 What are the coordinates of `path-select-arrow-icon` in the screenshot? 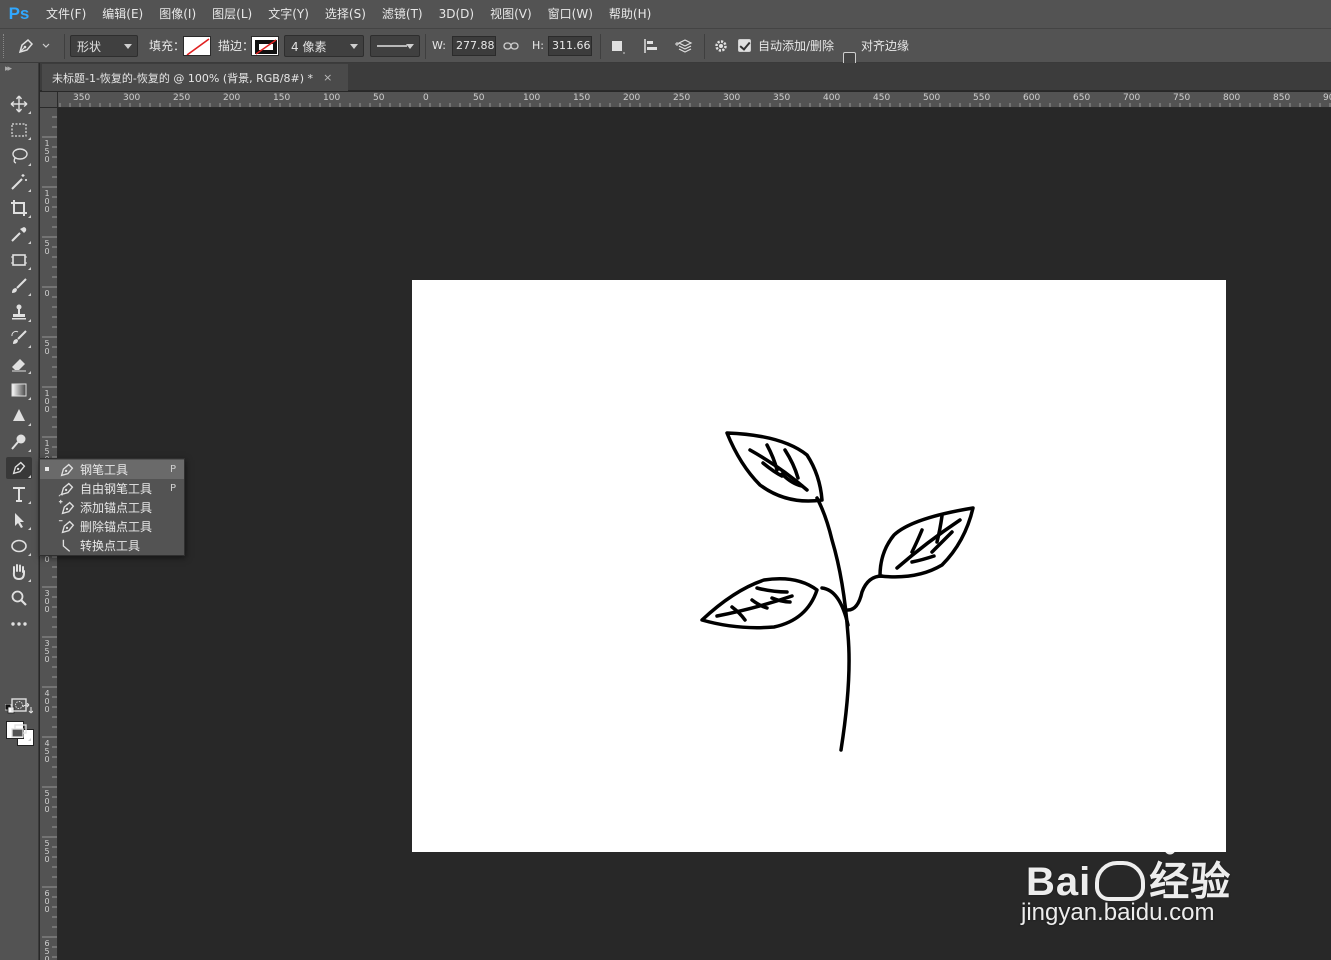 It's located at (19, 520).